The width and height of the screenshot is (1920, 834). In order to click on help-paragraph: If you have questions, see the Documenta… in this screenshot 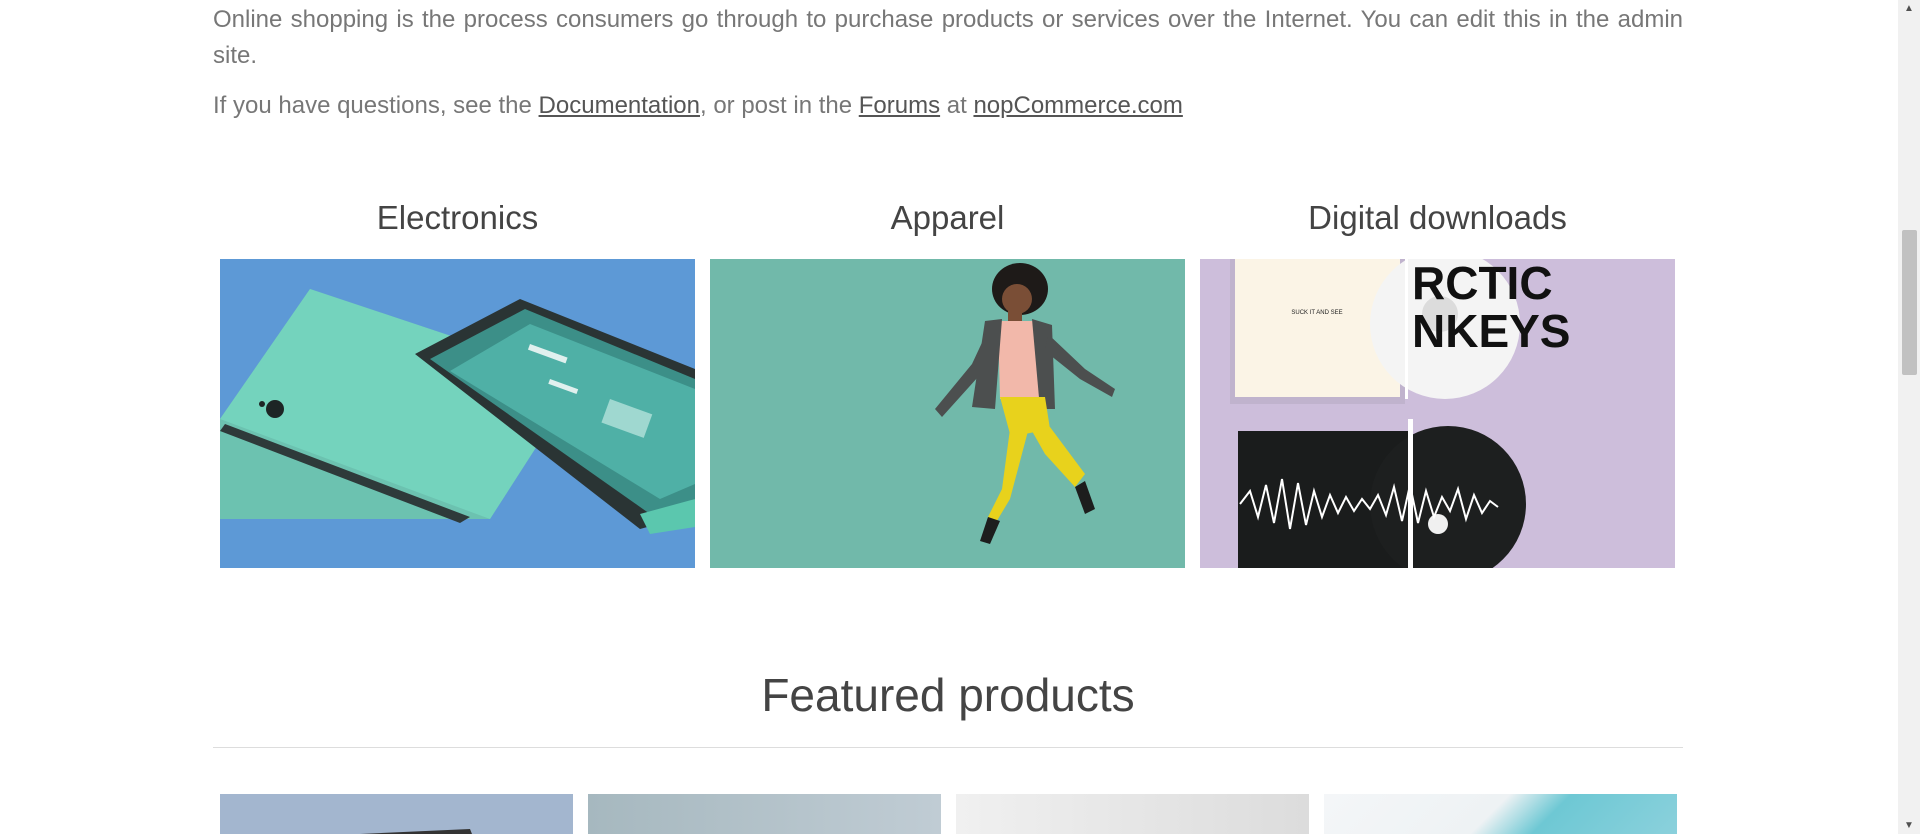, I will do `click(948, 106)`.